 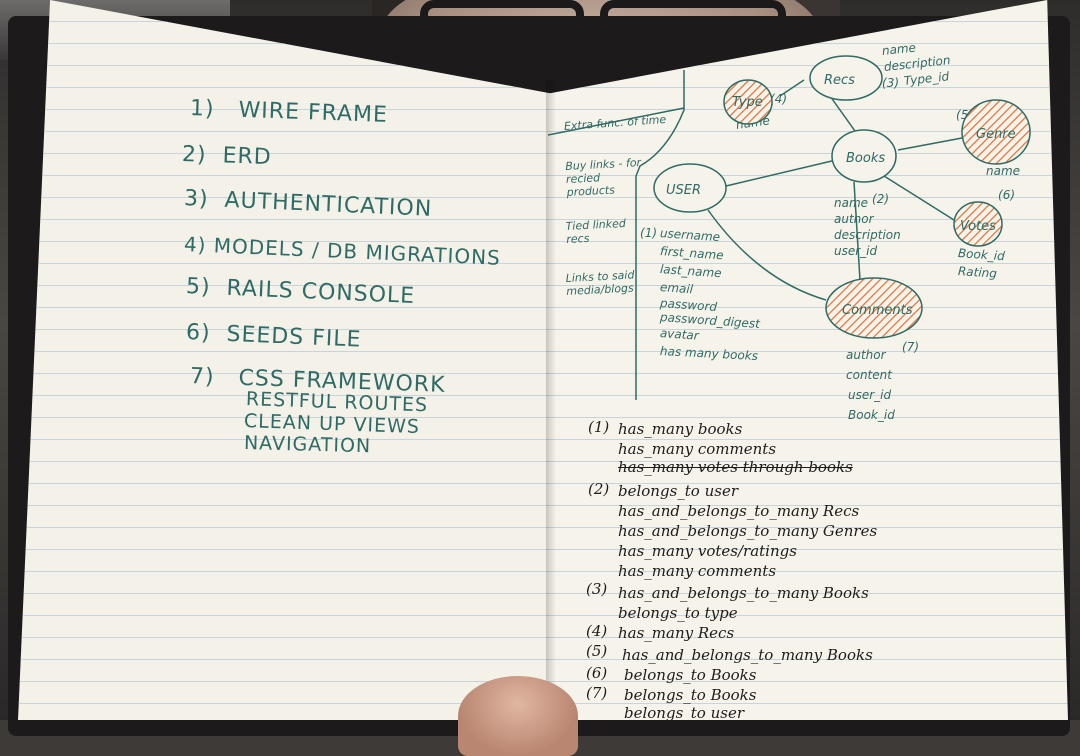 I want to click on relation-number: (5), so click(x=597, y=651).